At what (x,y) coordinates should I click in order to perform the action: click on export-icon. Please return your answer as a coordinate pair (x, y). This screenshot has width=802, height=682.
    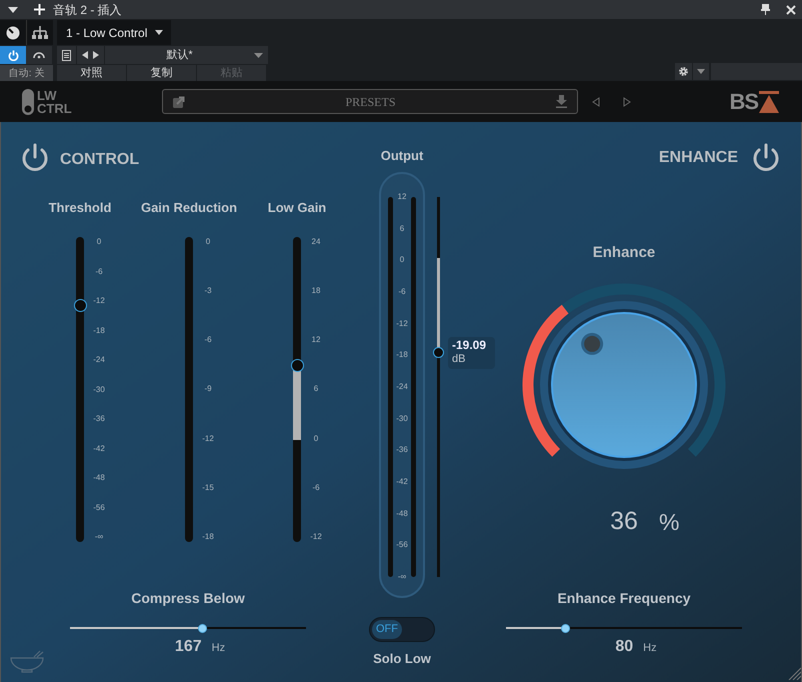
    Looking at the image, I should click on (179, 102).